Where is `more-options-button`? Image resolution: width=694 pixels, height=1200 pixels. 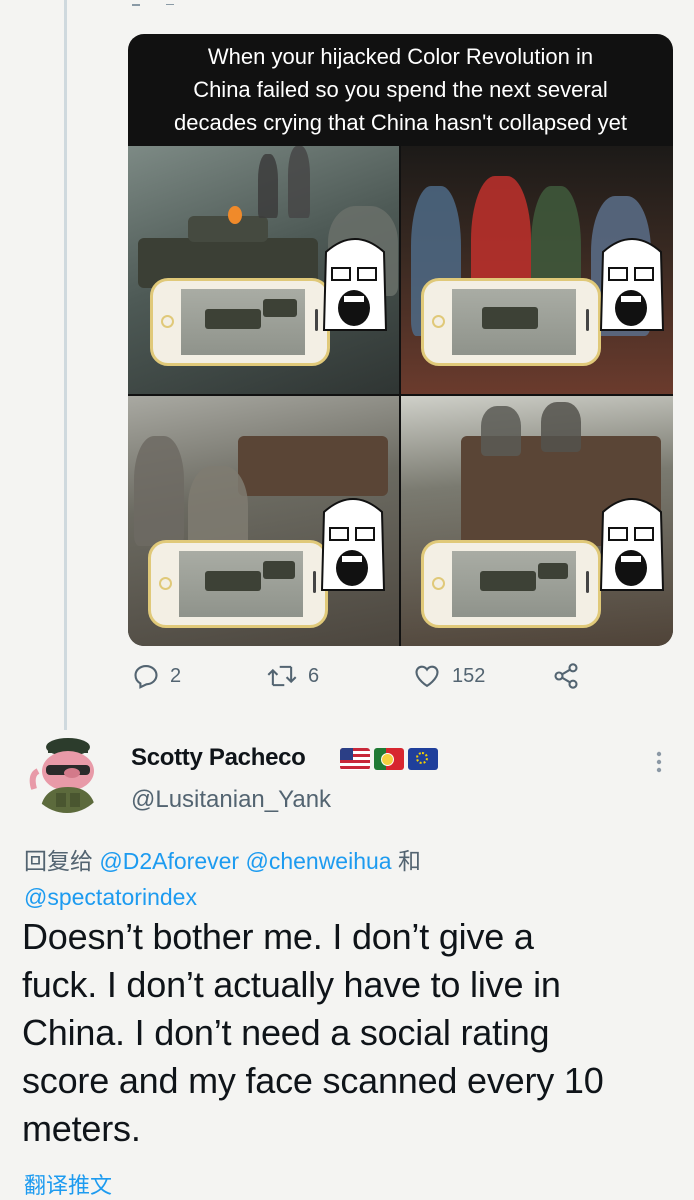 more-options-button is located at coordinates (659, 764).